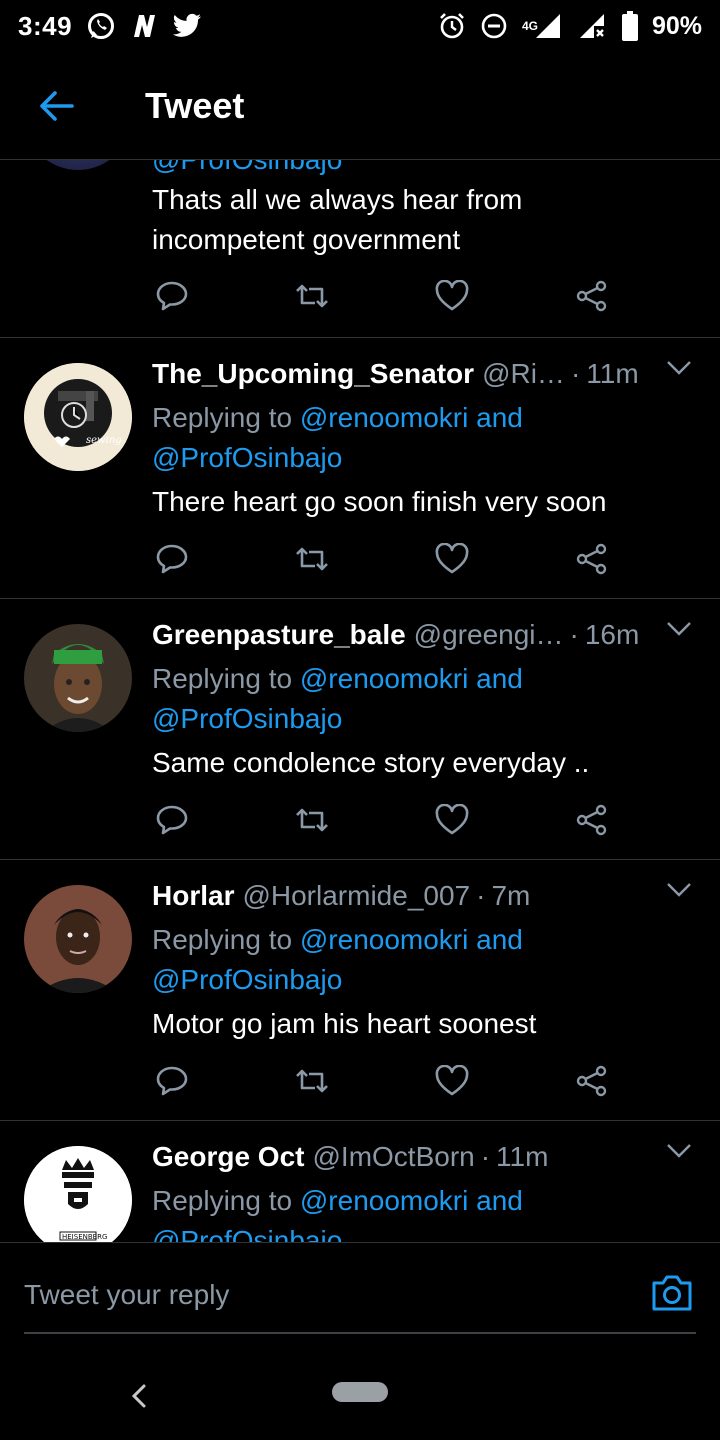  Describe the element at coordinates (360, 106) in the screenshot. I see `app-header: Tweet` at that location.